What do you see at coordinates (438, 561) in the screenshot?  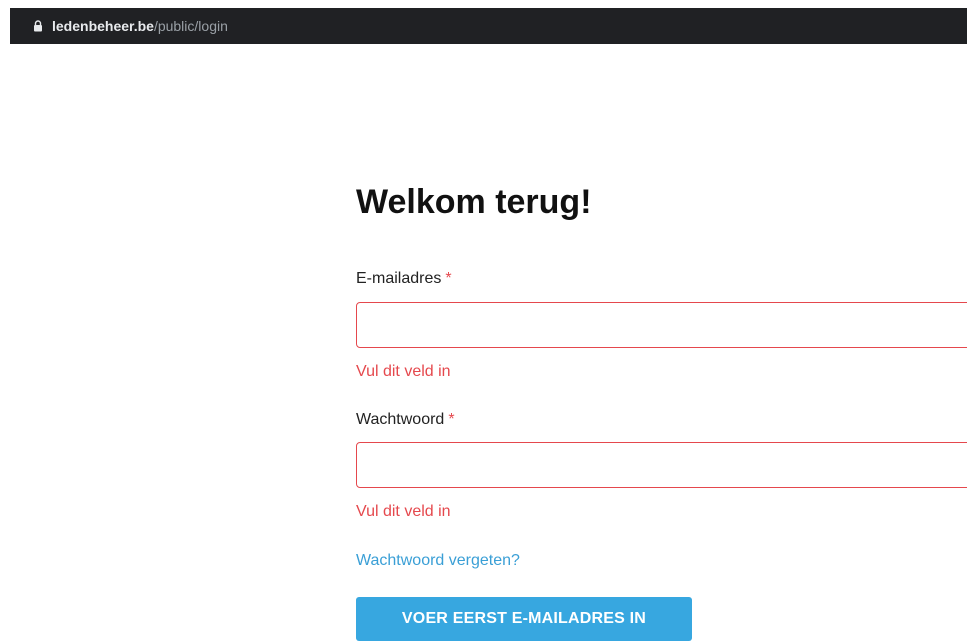 I see `forgot-password-link: Wachtwoord vergeten?` at bounding box center [438, 561].